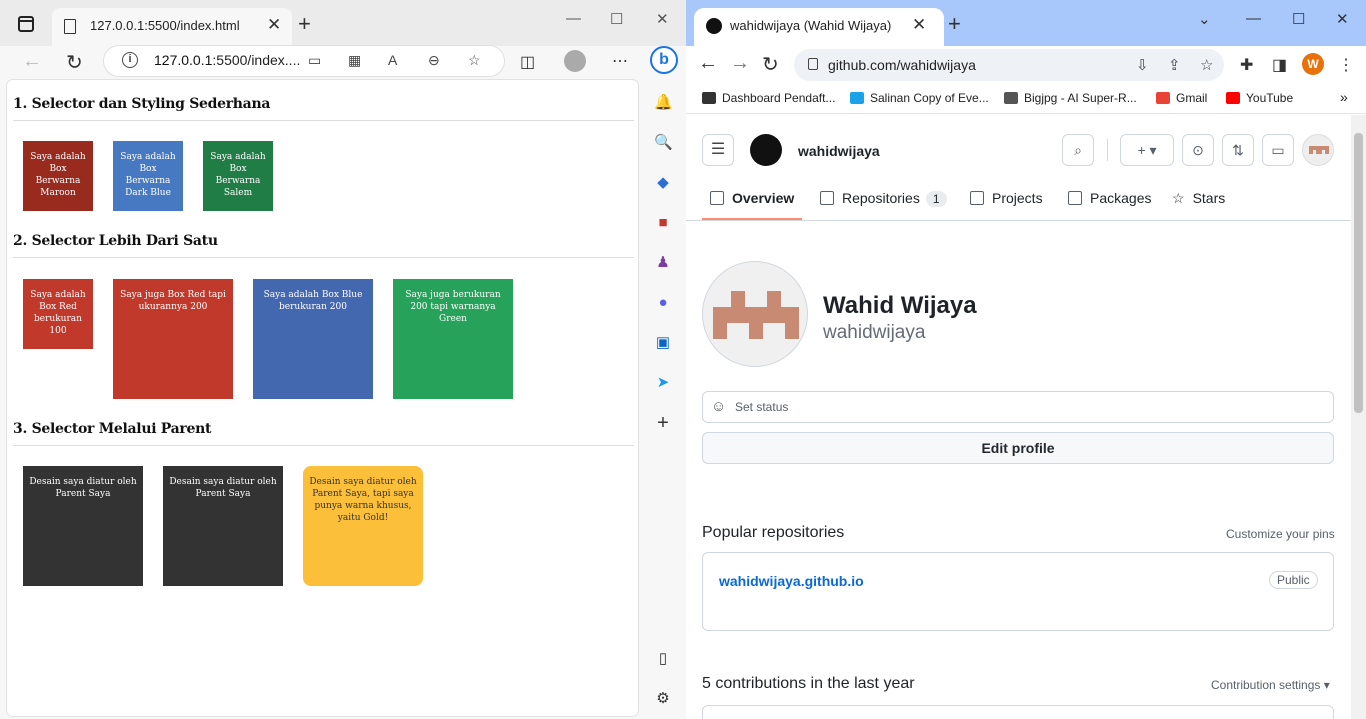 The image size is (1366, 719). I want to click on extensions-puzzle-icon: ✚, so click(1246, 65).